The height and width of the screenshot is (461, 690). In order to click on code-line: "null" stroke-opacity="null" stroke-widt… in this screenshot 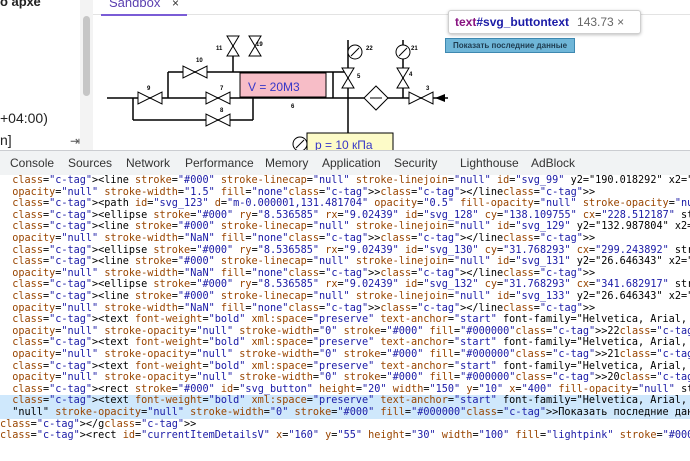, I will do `click(345, 413)`.